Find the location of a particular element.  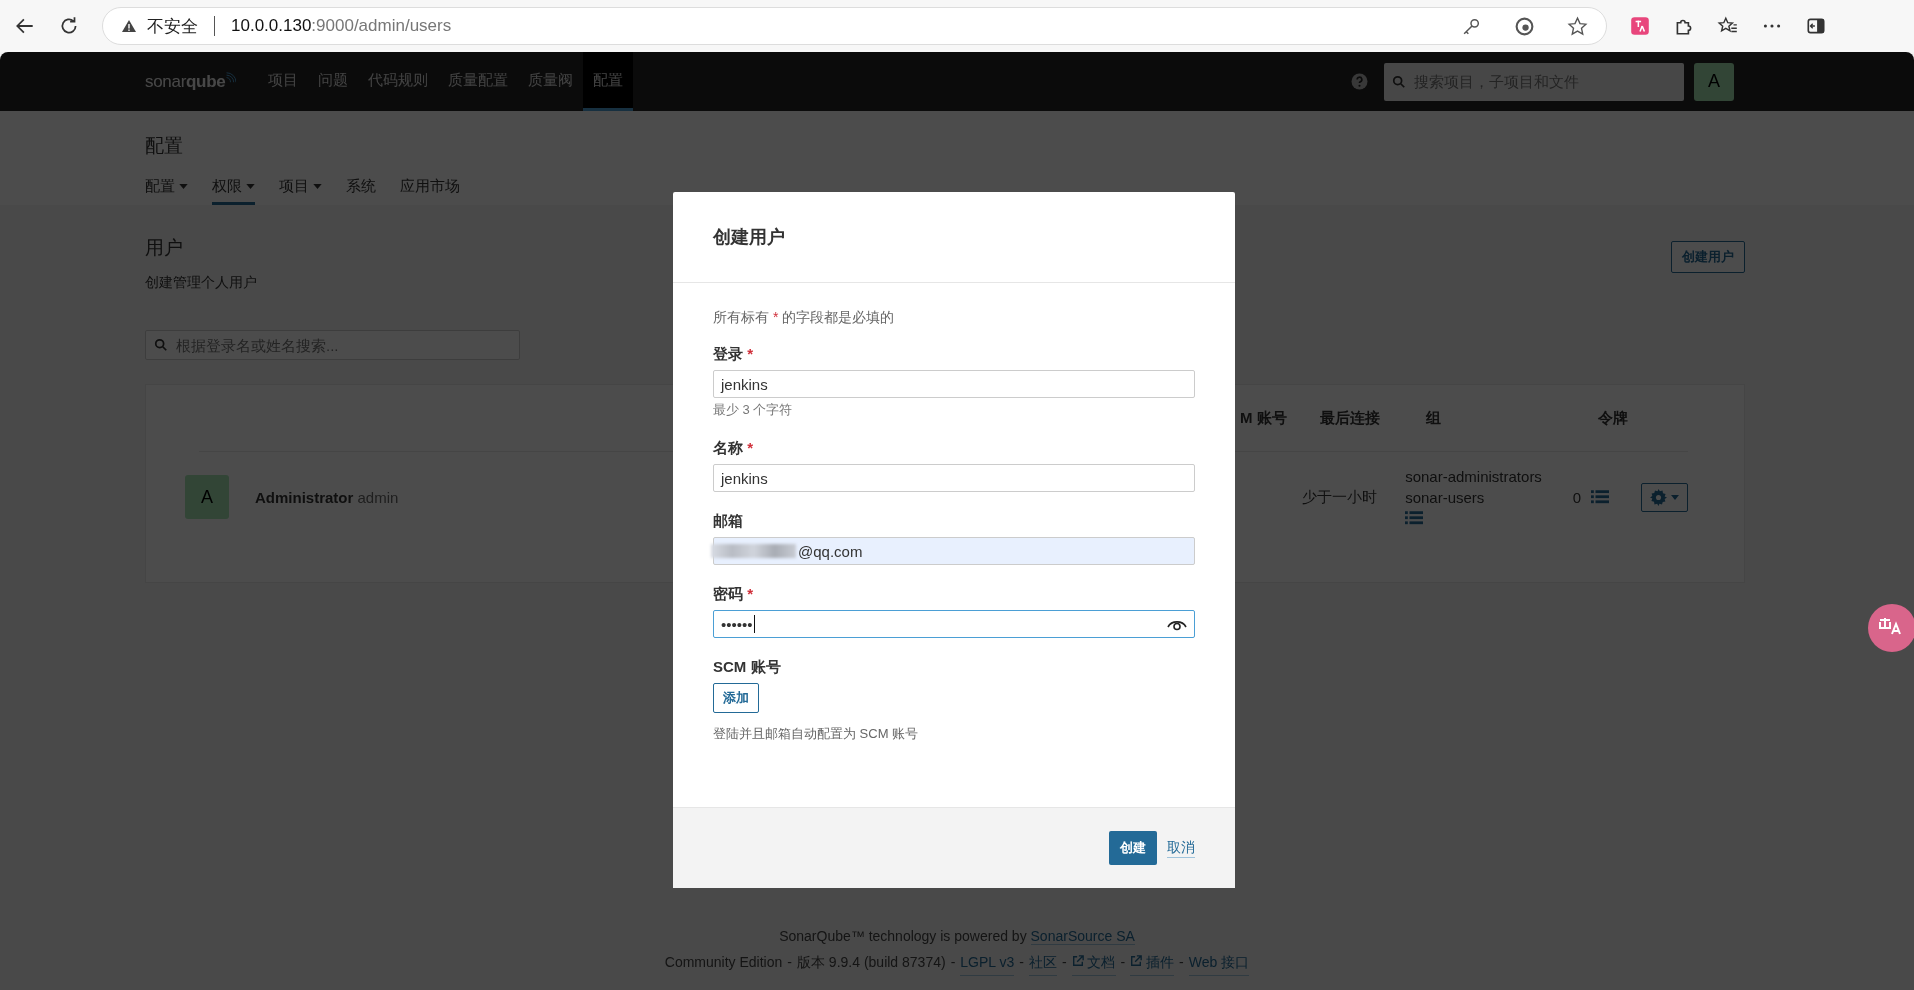

group-name: sonar-users is located at coordinates (1445, 497).